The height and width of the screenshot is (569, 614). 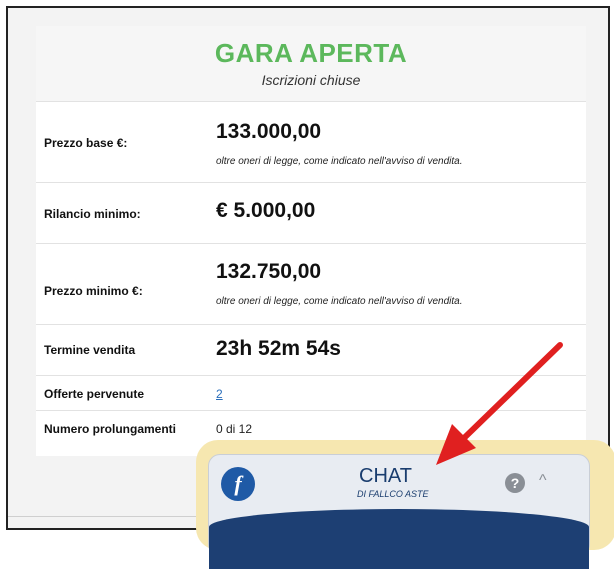 What do you see at coordinates (511, 392) in the screenshot?
I see `arrow-shaft` at bounding box center [511, 392].